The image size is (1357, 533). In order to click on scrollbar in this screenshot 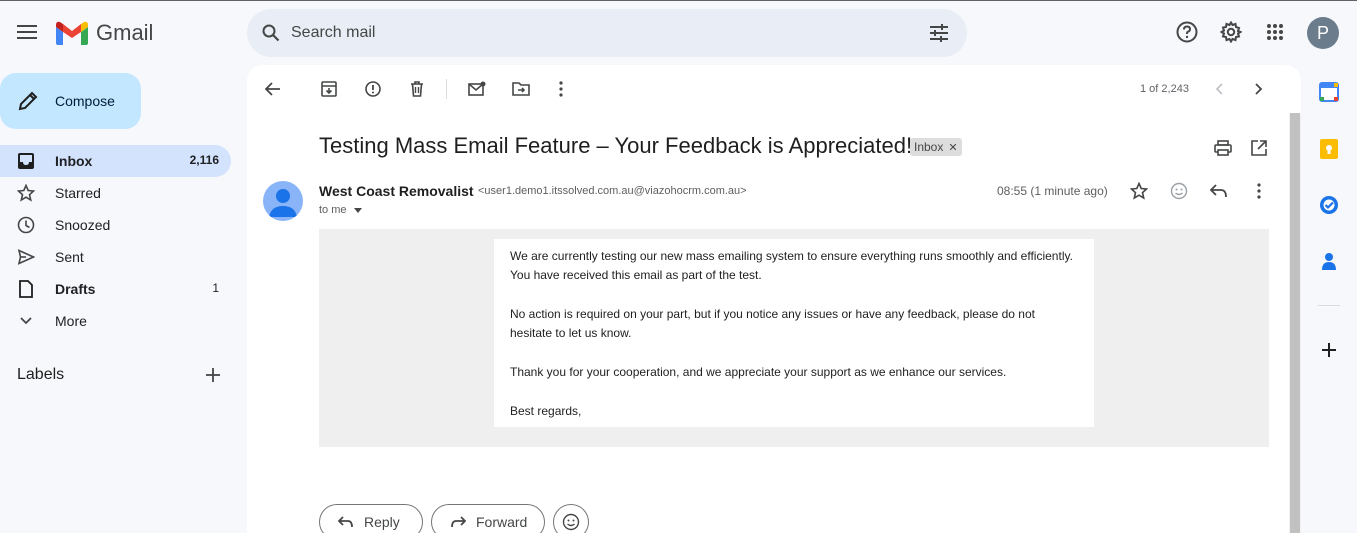, I will do `click(1295, 323)`.